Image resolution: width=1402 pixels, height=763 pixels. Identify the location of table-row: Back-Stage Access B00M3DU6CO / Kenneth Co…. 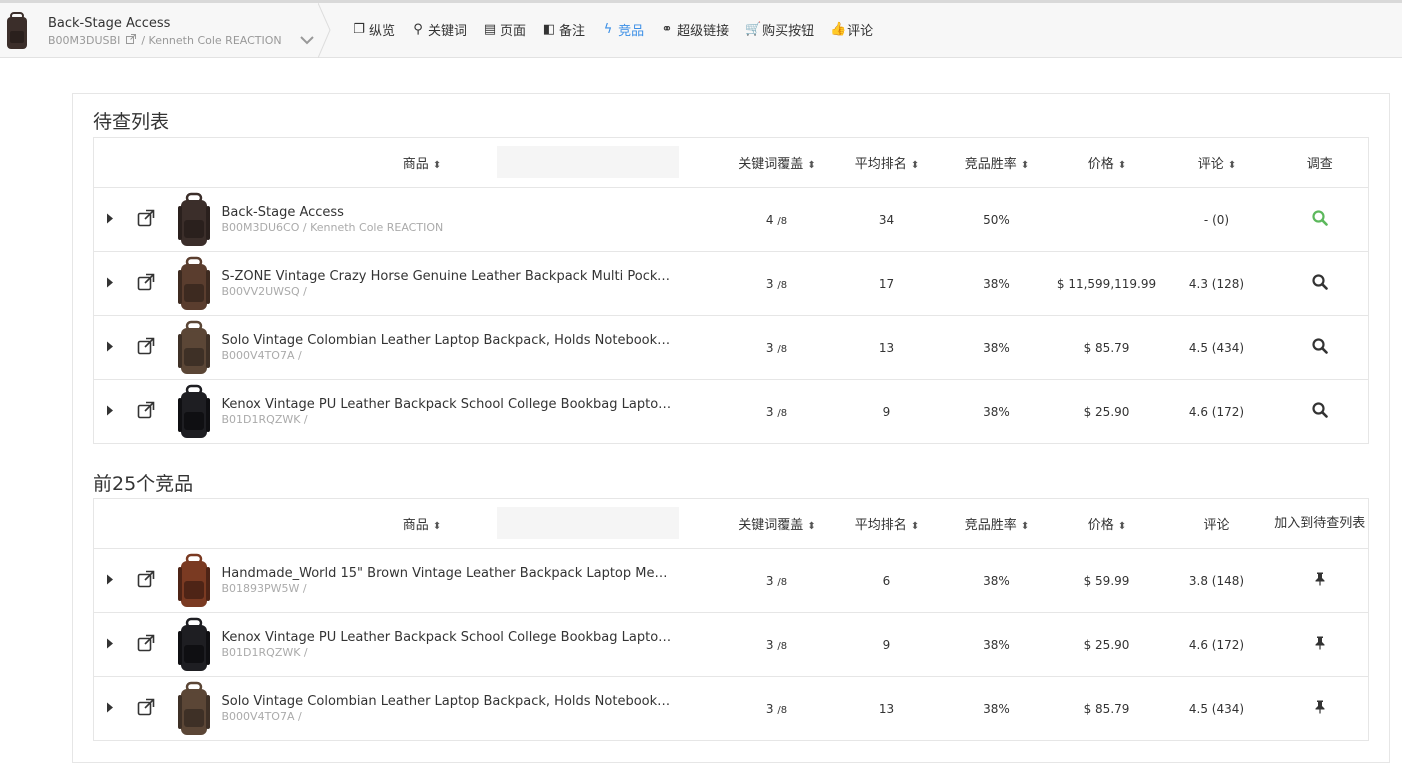
(731, 219).